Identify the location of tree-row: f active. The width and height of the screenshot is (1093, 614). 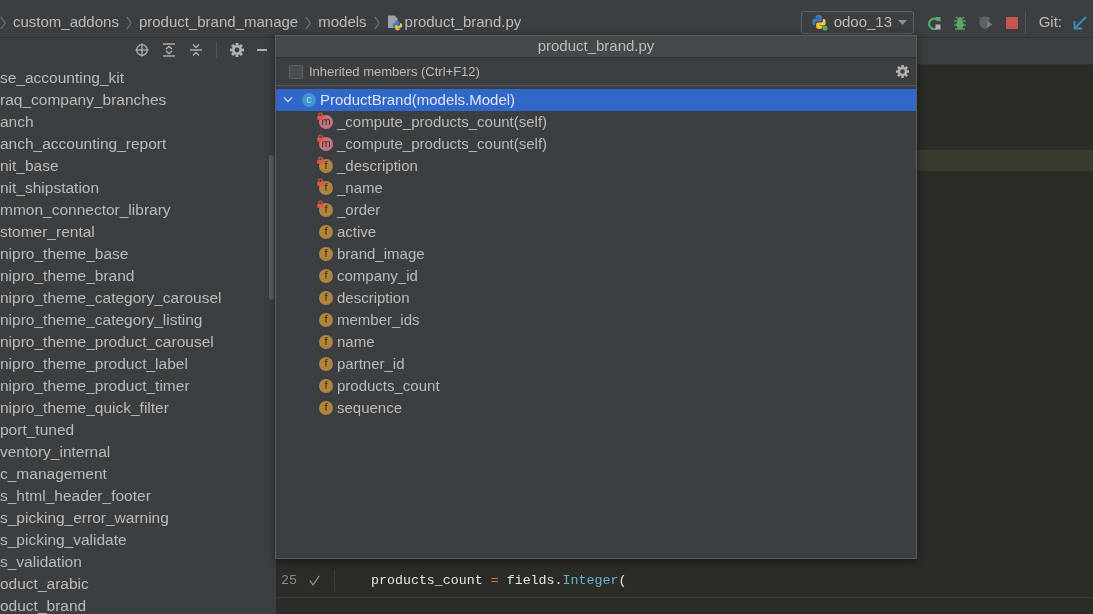
(596, 232).